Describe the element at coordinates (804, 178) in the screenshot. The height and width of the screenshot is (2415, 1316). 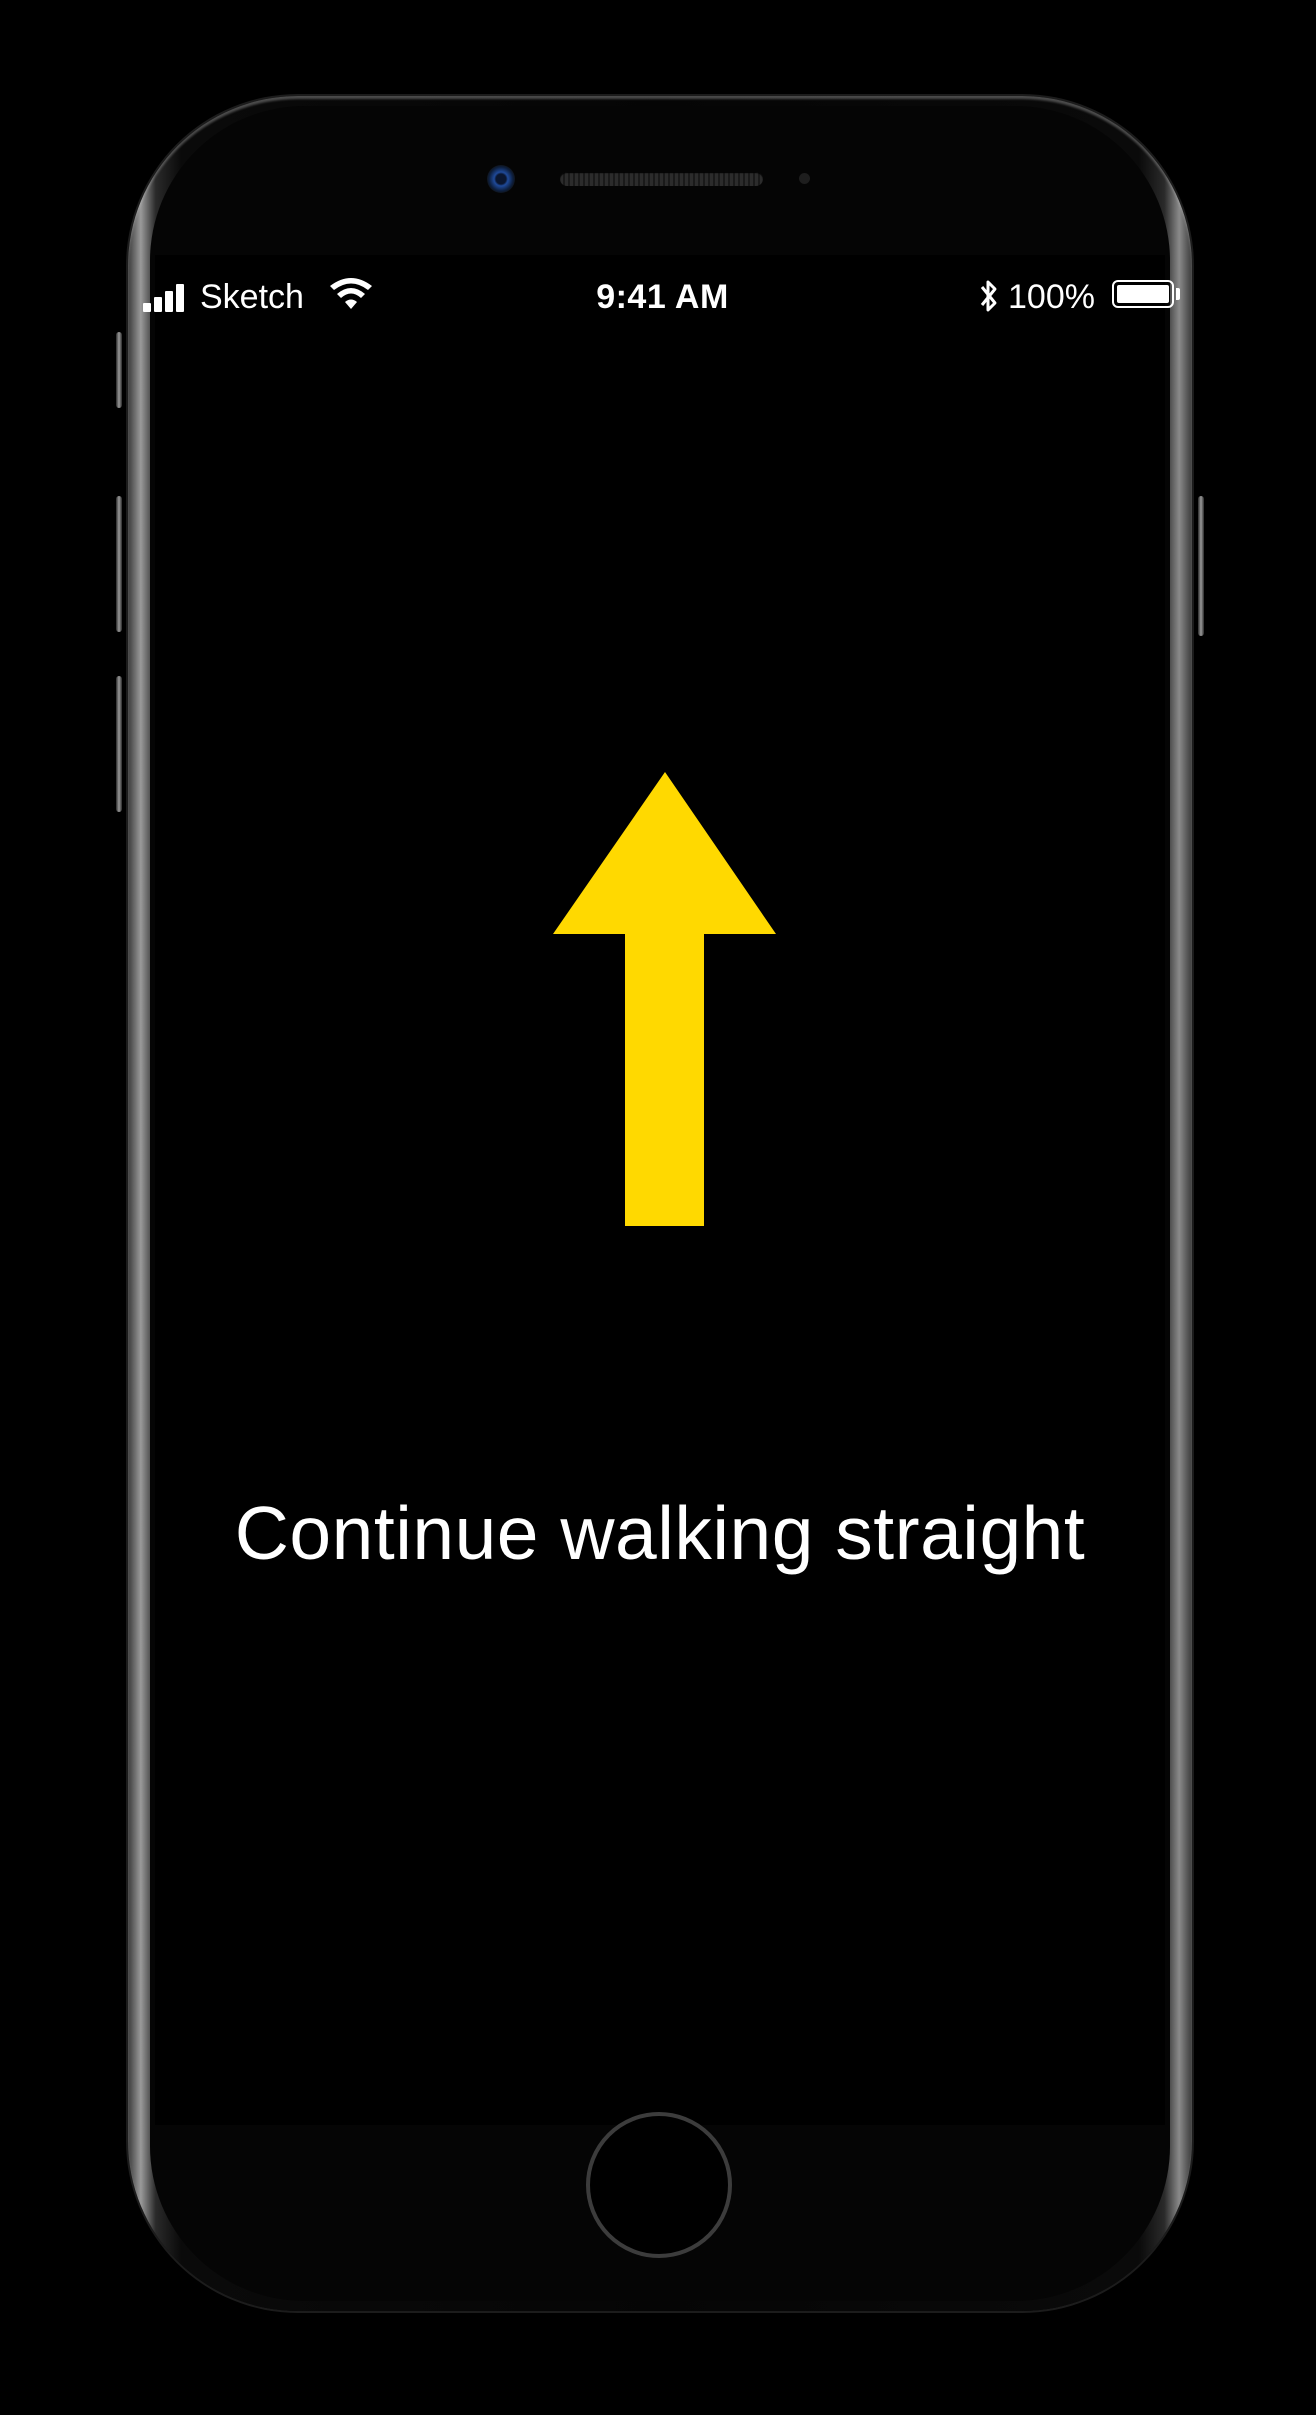
I see `proximity-sensor` at that location.